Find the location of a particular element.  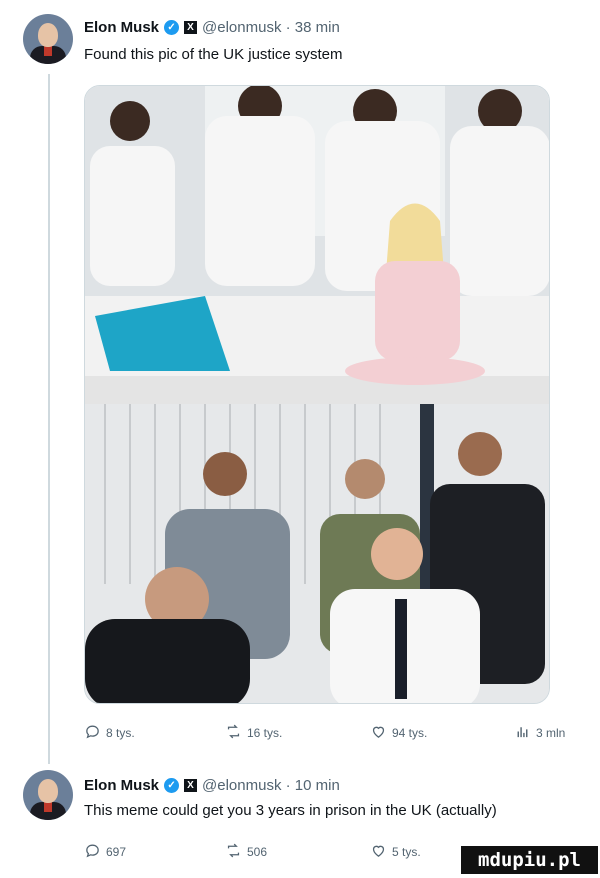

views-icon is located at coordinates (522, 733).